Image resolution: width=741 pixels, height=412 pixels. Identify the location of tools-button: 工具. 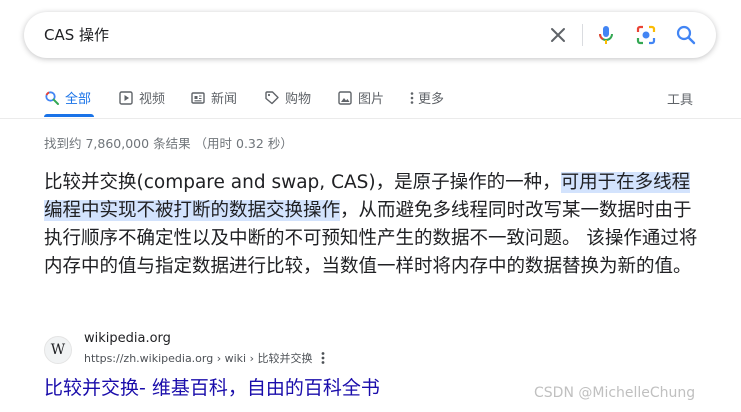
(680, 98).